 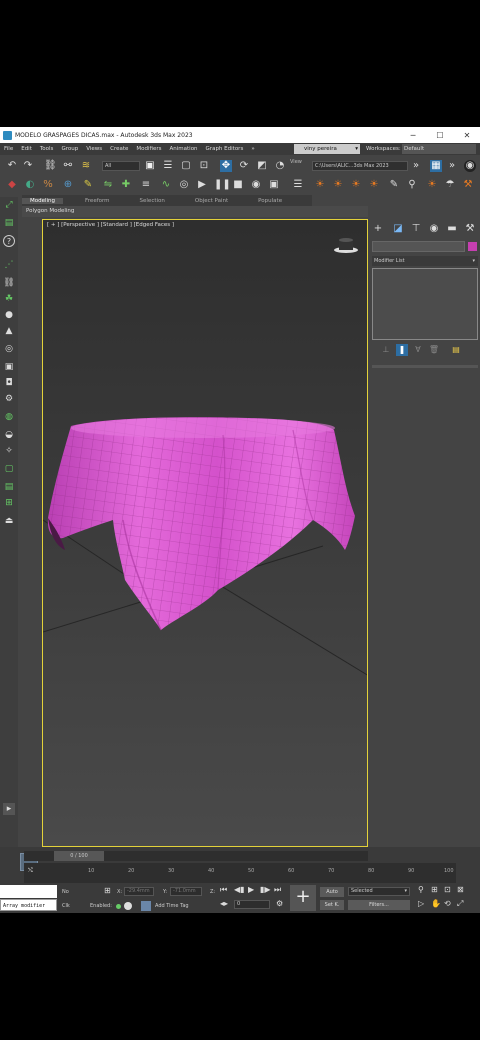 I want to click on help-icon: ?, so click(x=9, y=241).